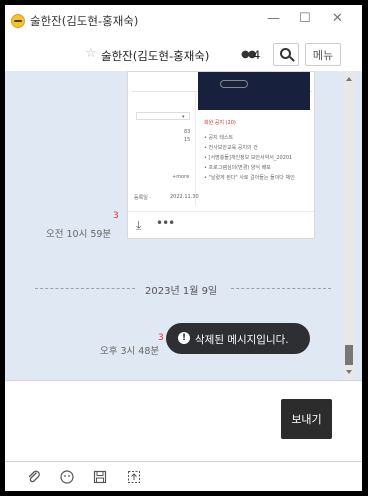 The image size is (368, 496). Describe the element at coordinates (84, 21) in the screenshot. I see `window-title: 술한잔(김도현-홍재숙)` at that location.